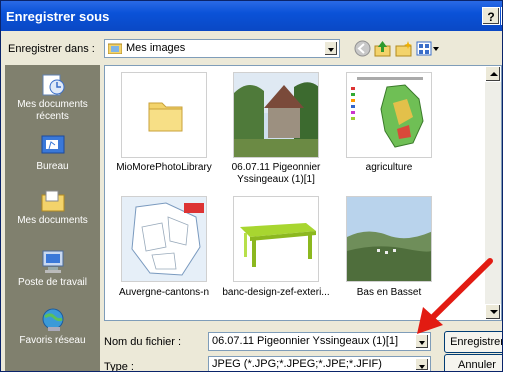 This screenshot has height=376, width=507. Describe the element at coordinates (164, 129) in the screenshot. I see `folder-icon` at that location.